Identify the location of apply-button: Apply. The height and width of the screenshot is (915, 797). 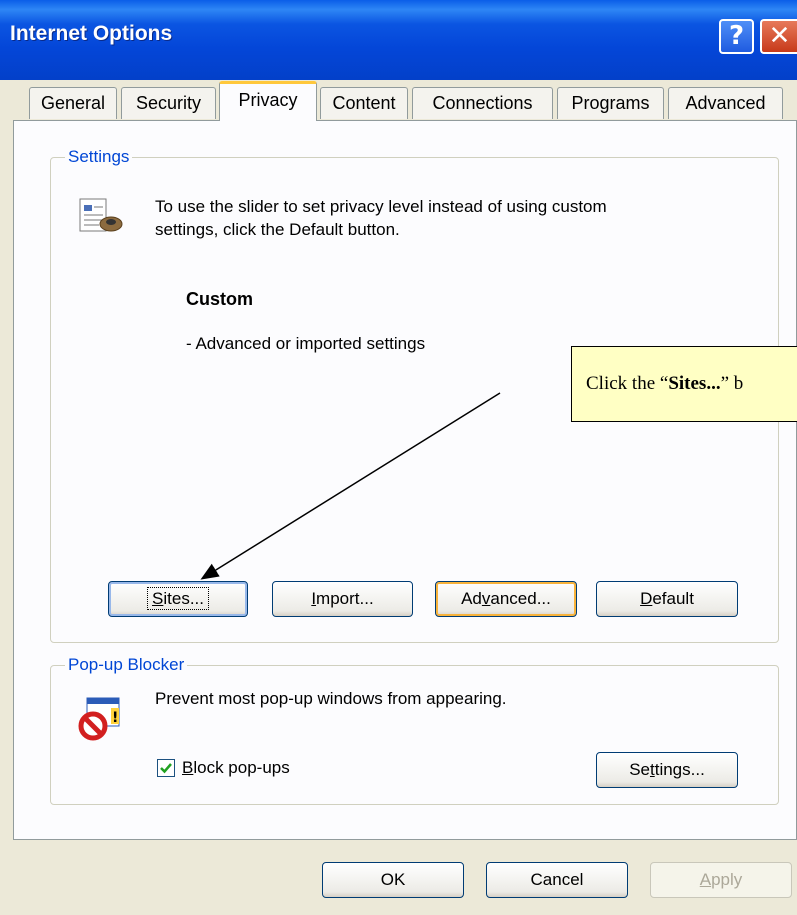
(721, 880).